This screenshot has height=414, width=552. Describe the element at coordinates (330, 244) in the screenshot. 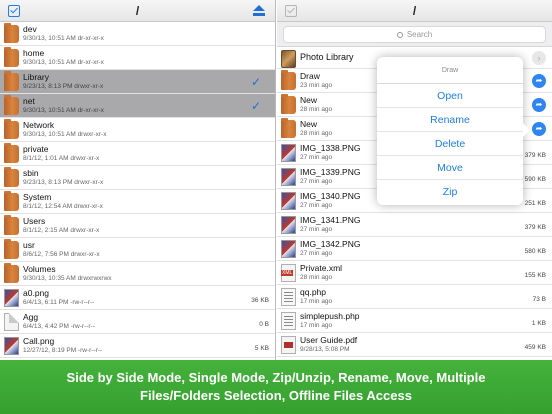

I see `file-name: IMG_1342.PNG` at that location.